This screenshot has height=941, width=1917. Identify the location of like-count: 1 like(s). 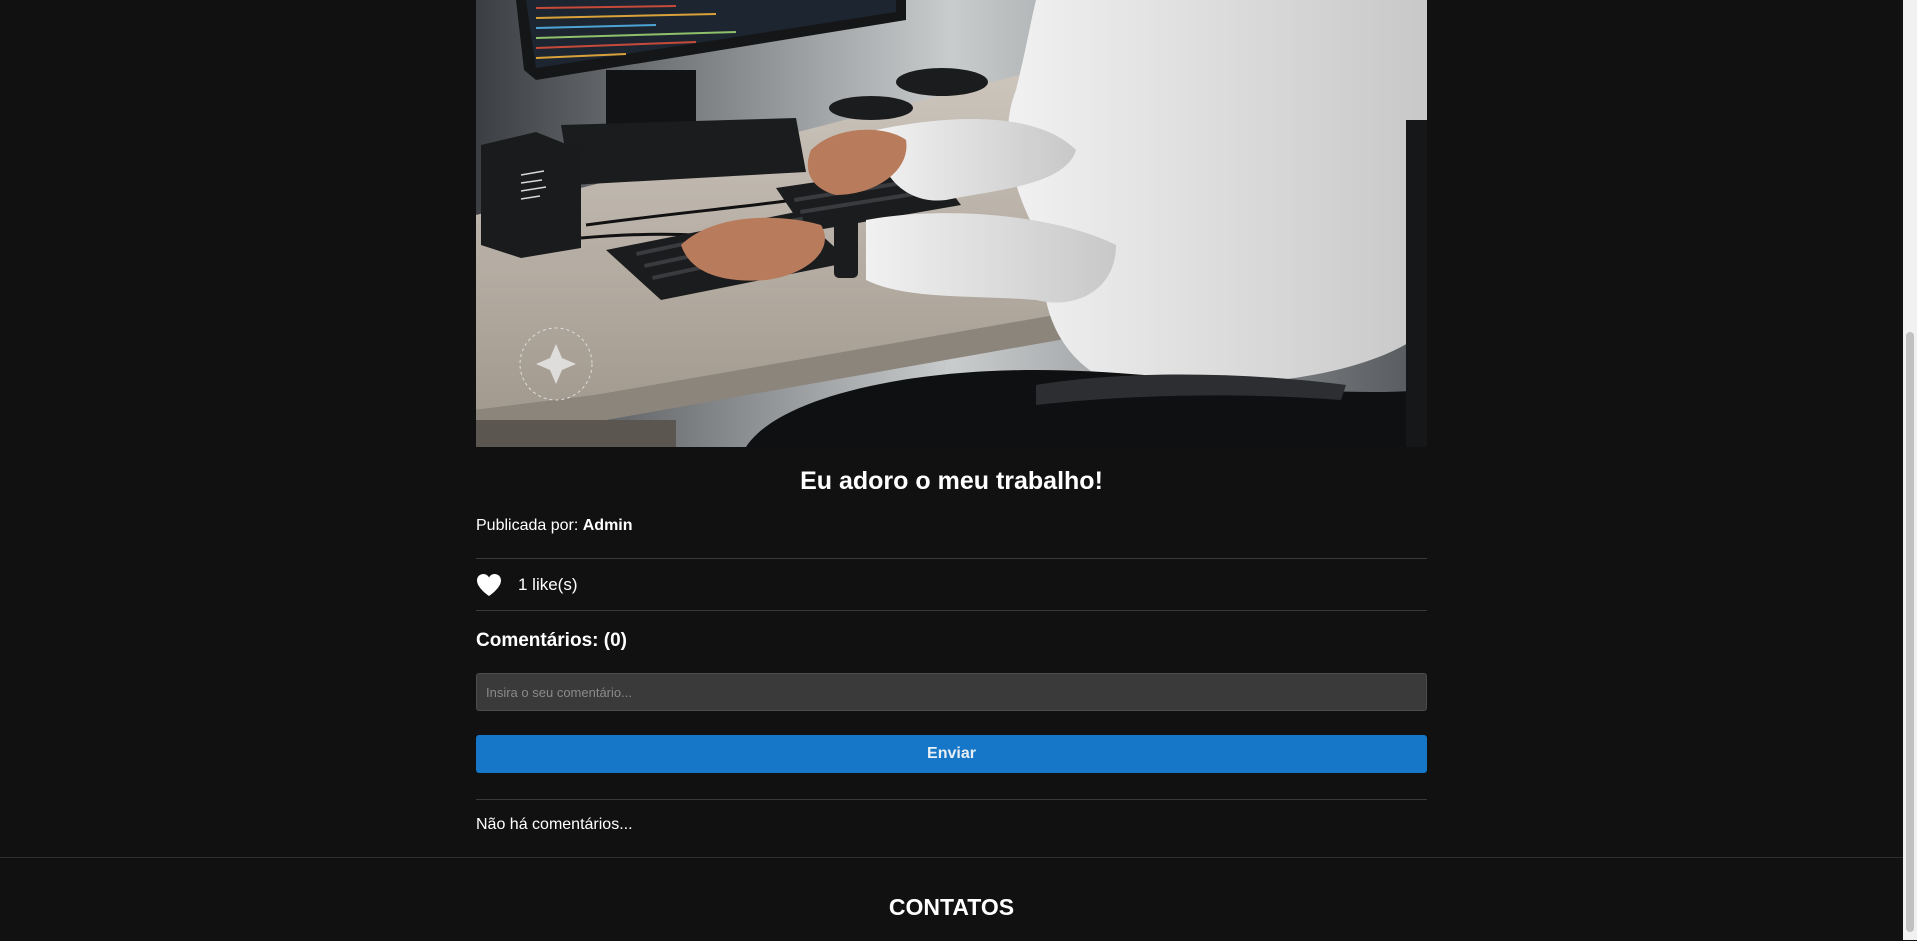
(548, 584).